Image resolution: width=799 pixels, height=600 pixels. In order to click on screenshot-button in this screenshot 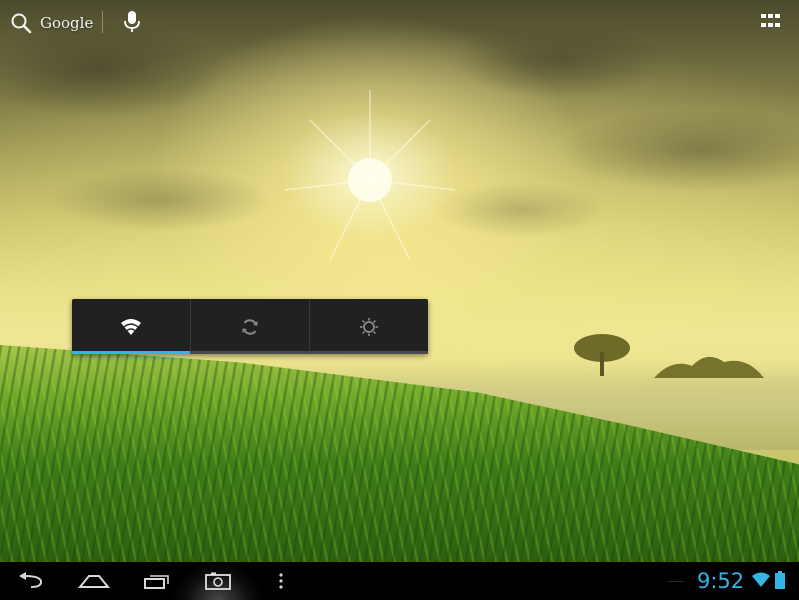, I will do `click(218, 581)`.